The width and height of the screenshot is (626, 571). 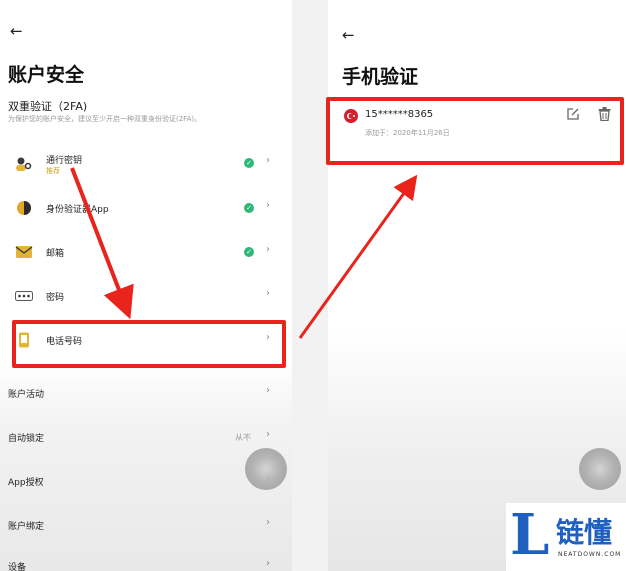 I want to click on watermark-logo: L 链懂 NEATDOWN.COM, so click(x=566, y=537).